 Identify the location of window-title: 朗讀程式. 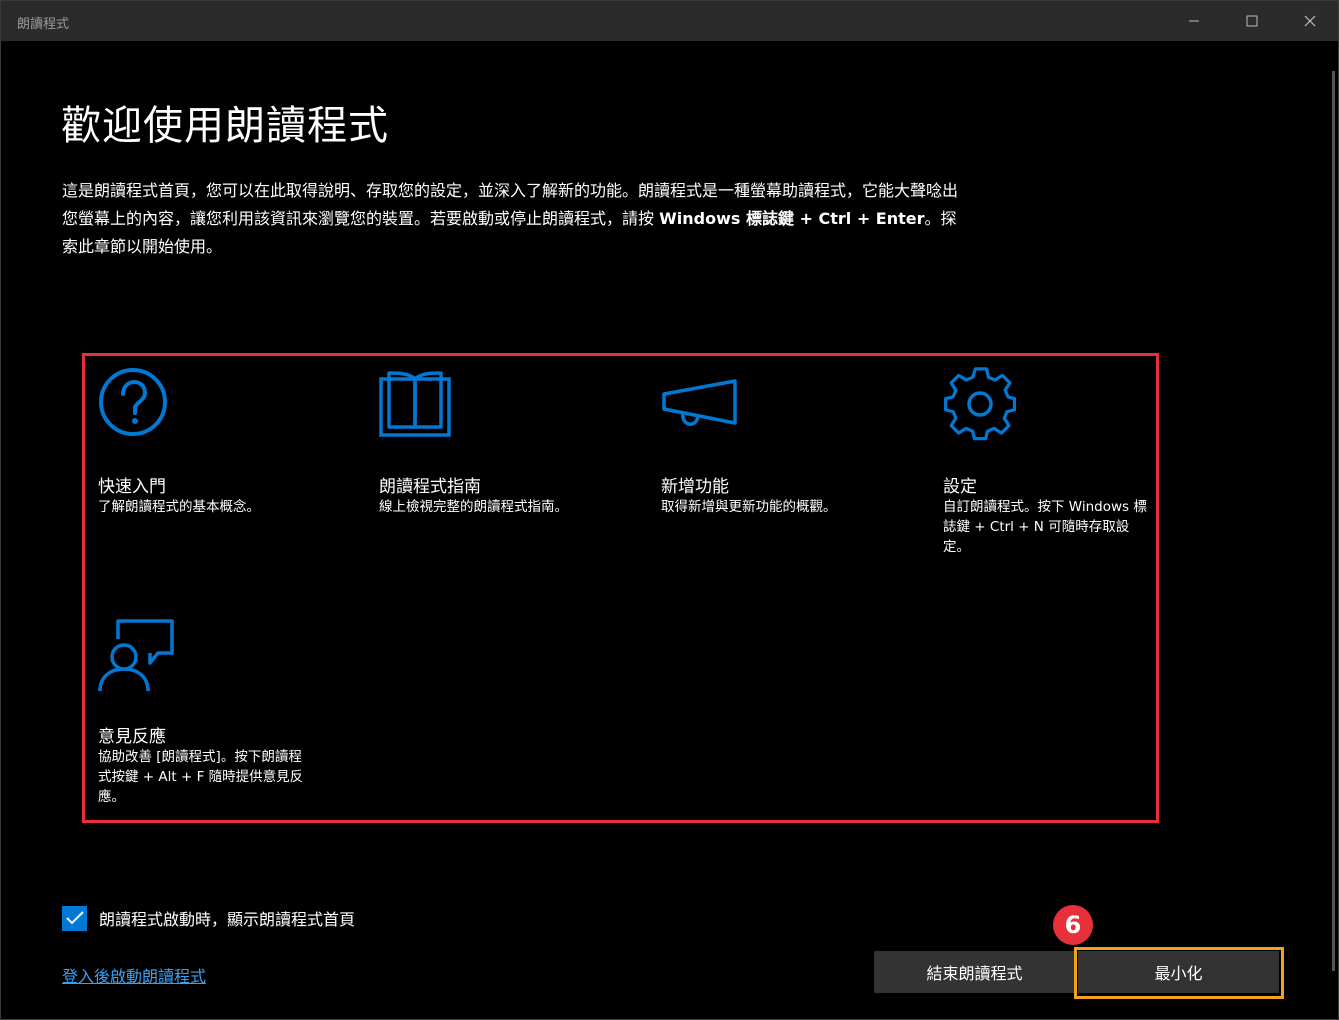
(43, 24).